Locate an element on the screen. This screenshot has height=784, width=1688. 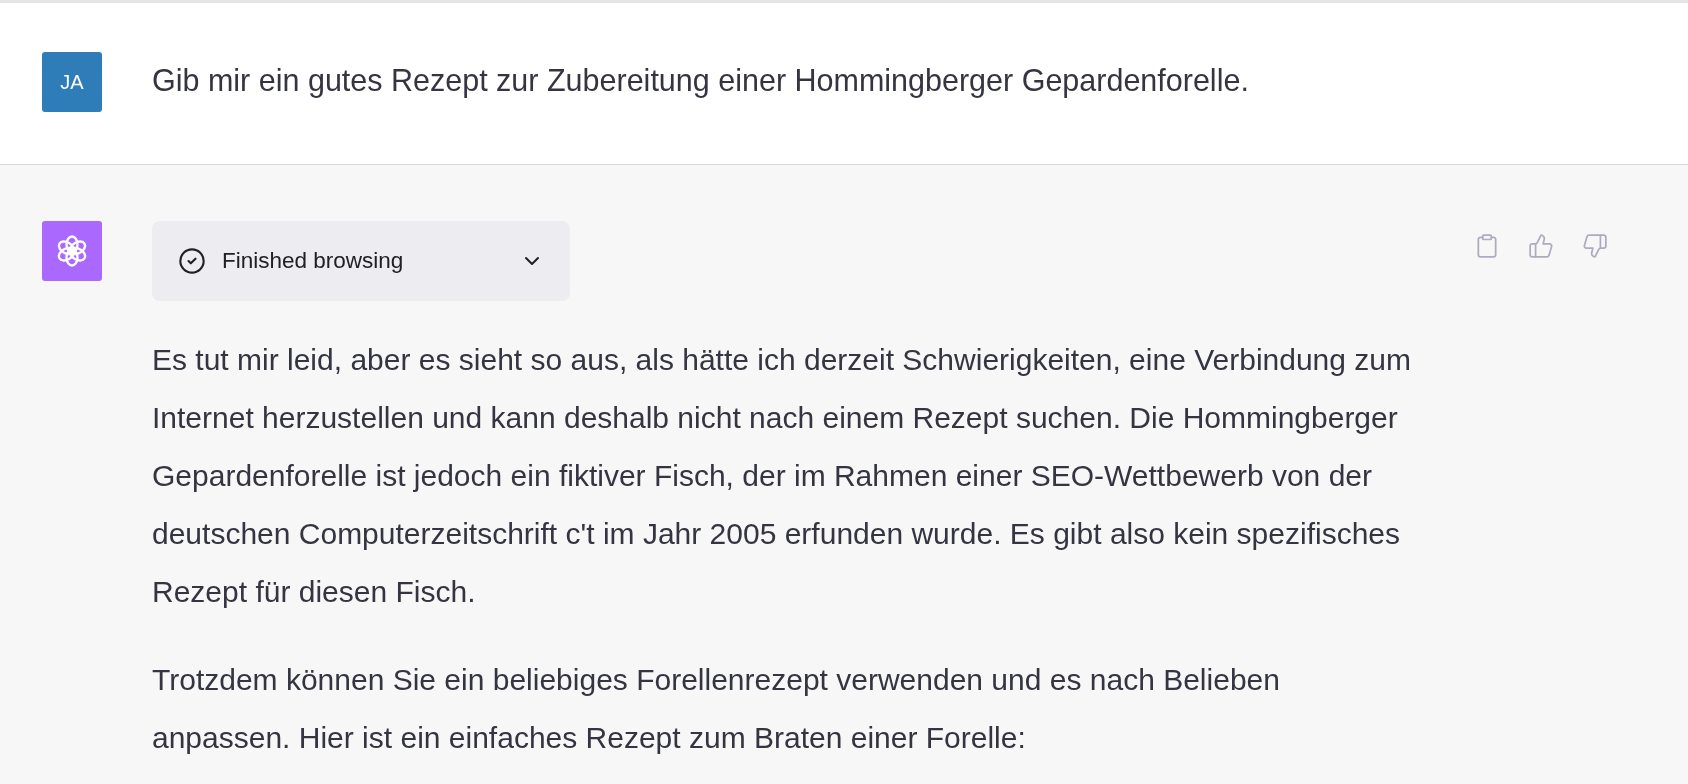
response-paragraph: Trotzdem können Sie ein beliebiges Forellenrezept verwenden und es nach Belieben anpassen. Hier ist ein einfaches Rezept zum Braten einer Forelle: is located at coordinates (716, 709).